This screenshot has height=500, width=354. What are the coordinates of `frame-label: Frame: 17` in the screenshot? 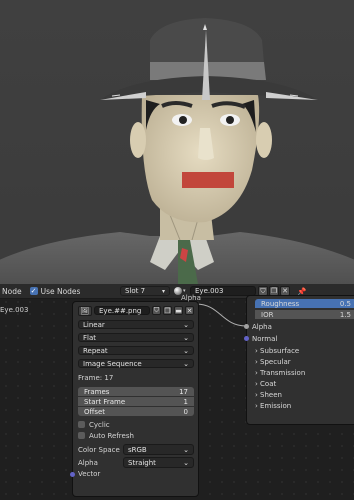 It's located at (96, 378).